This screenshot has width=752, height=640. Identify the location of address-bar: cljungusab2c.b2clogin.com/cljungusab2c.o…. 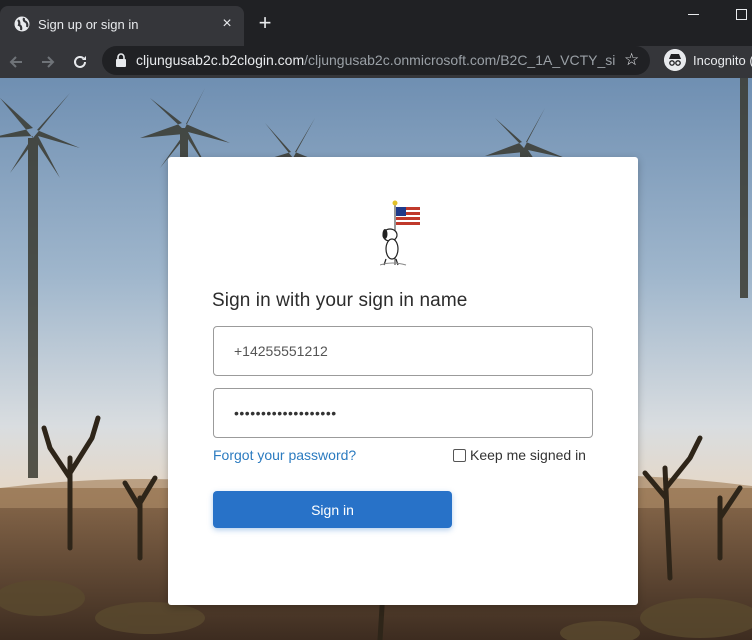
(376, 60).